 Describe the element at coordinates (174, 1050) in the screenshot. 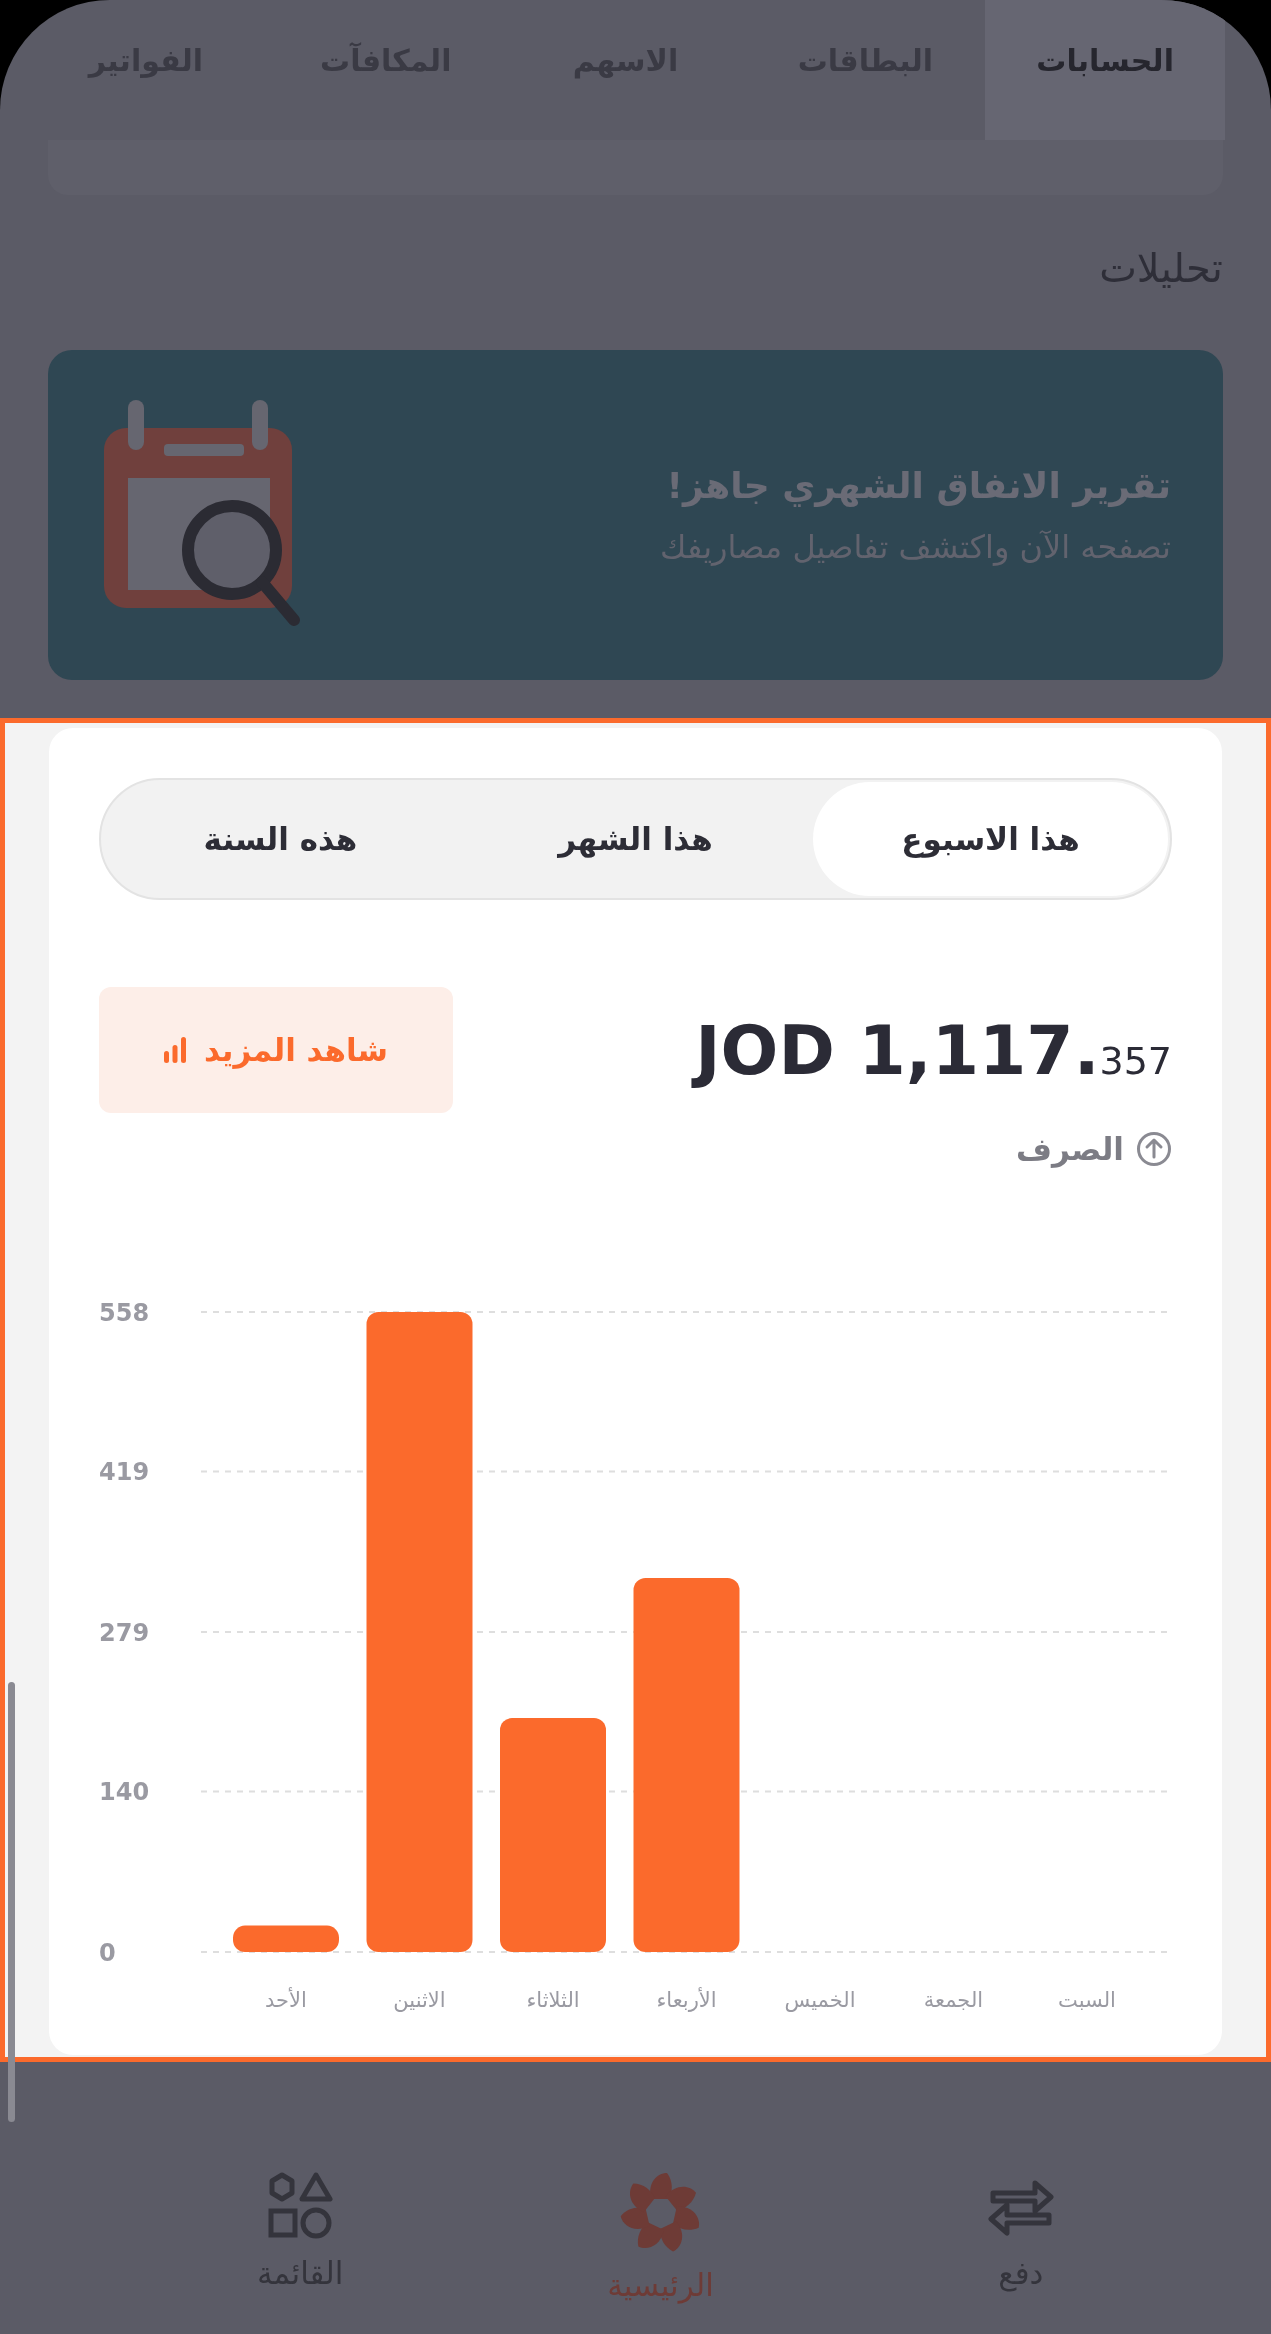

I see `bar-chart-icon` at that location.